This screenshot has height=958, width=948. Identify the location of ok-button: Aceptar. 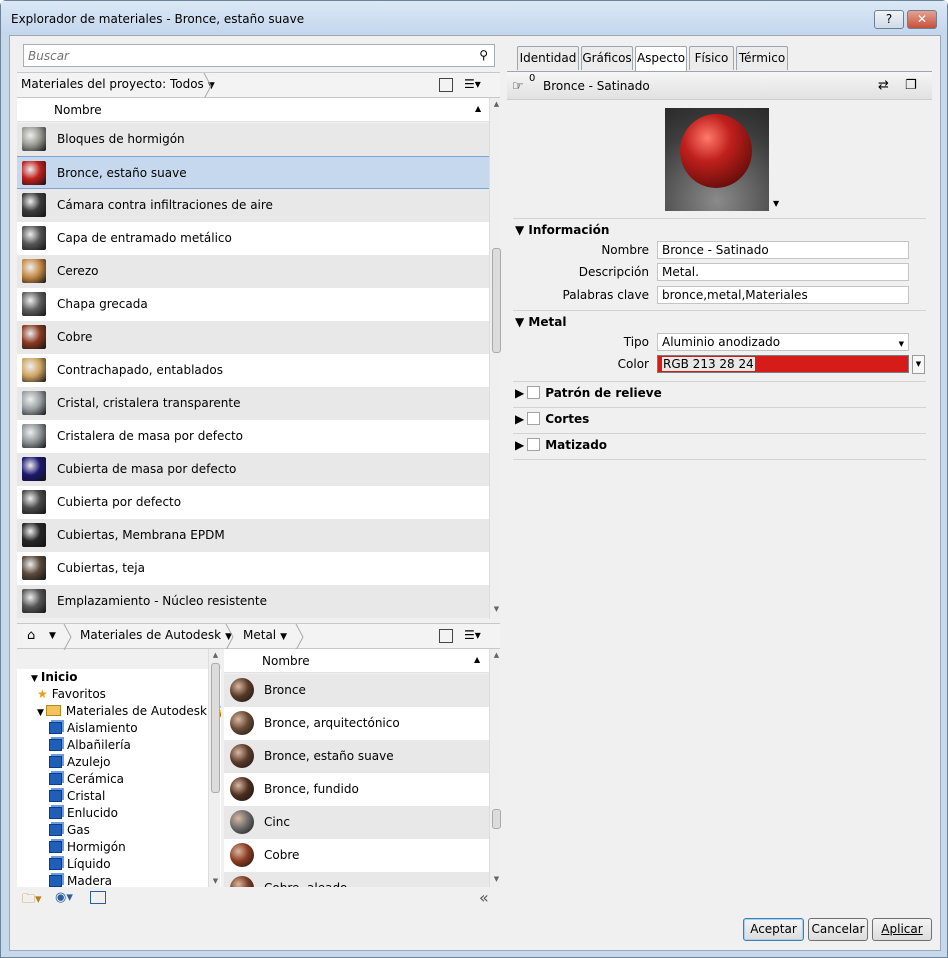
(773, 929).